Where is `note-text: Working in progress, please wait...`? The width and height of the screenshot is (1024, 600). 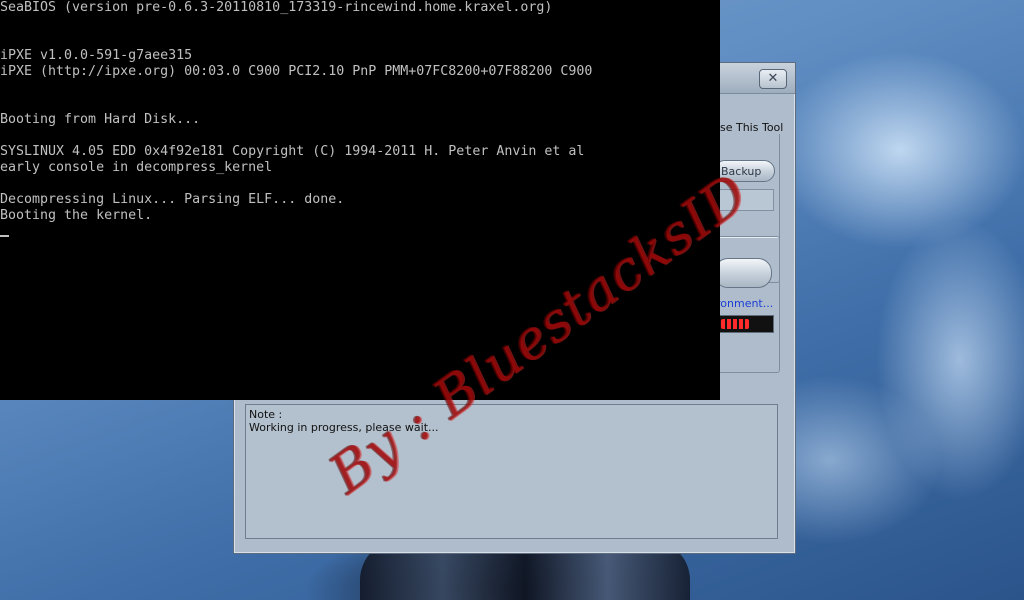 note-text: Working in progress, please wait... is located at coordinates (344, 427).